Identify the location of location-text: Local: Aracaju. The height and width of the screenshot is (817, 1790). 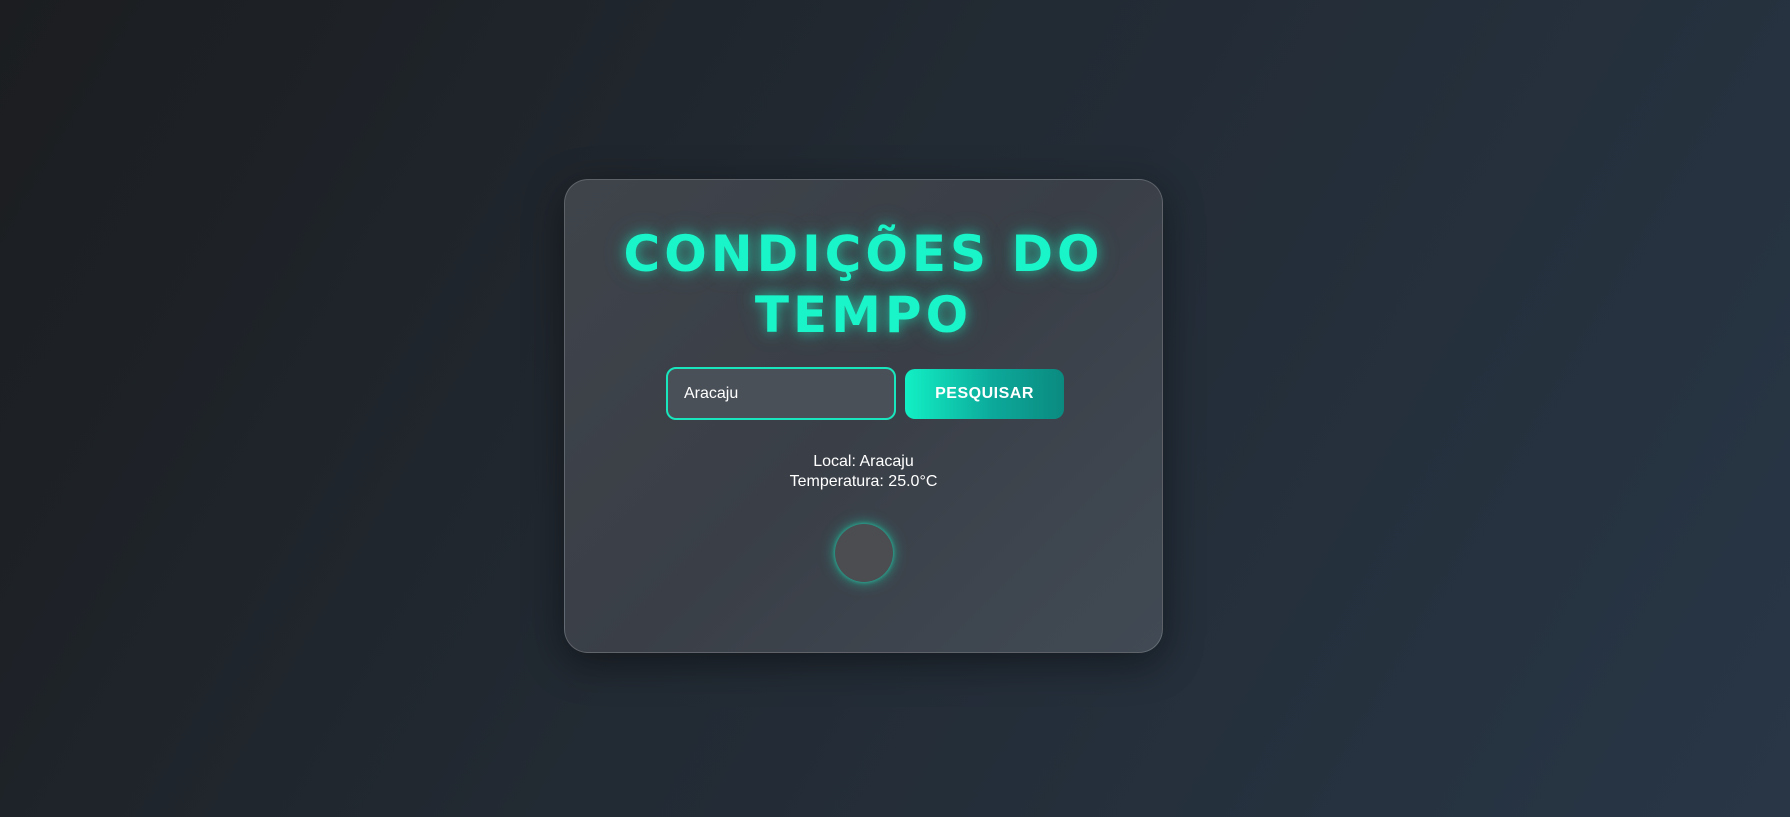
(863, 461).